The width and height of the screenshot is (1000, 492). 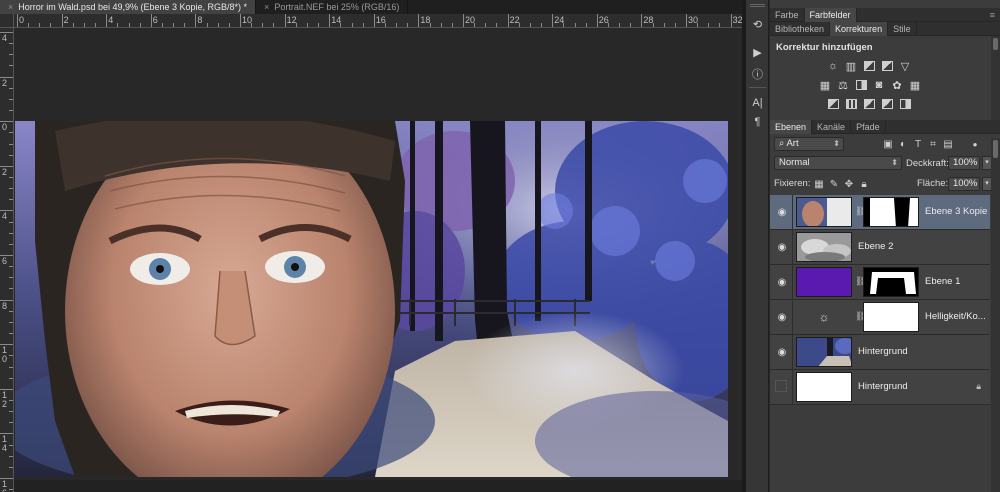 What do you see at coordinates (948, 144) in the screenshot?
I see `filter-smart-object-icon: ▤` at bounding box center [948, 144].